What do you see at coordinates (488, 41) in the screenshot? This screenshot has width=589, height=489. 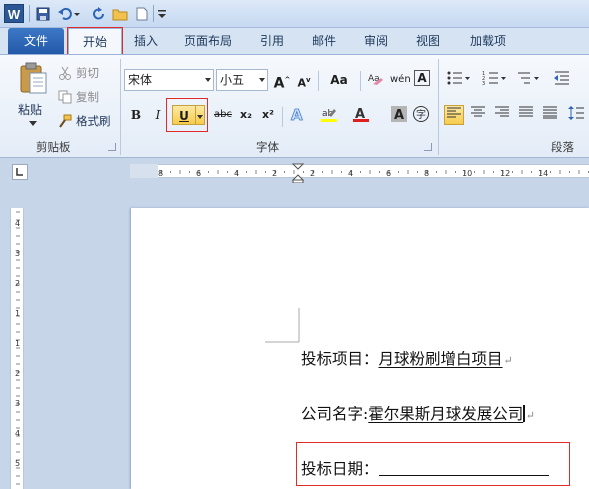 I see `tab-addins: 加载项` at bounding box center [488, 41].